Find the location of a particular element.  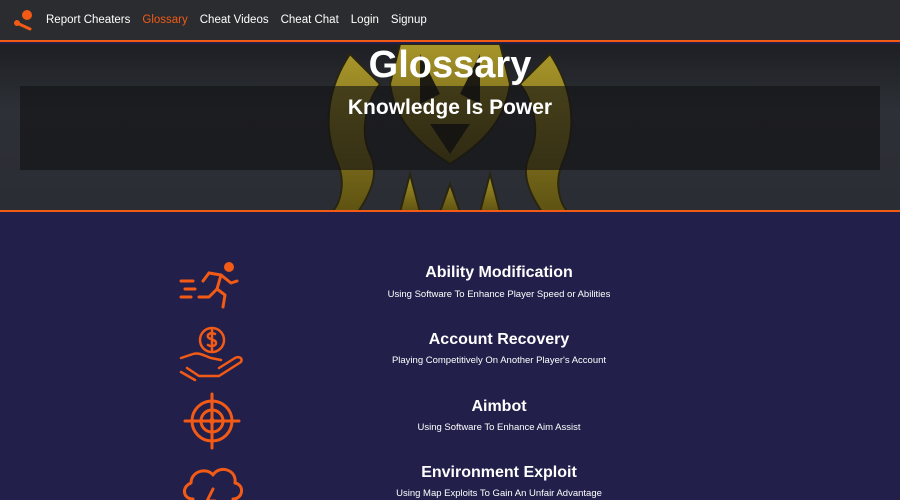

nav-cheat-videos: Cheat Videos is located at coordinates (234, 20).